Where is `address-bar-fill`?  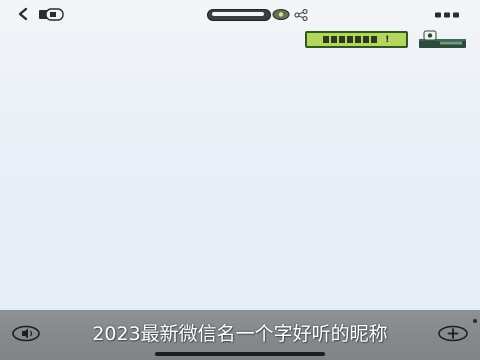 address-bar-fill is located at coordinates (238, 14).